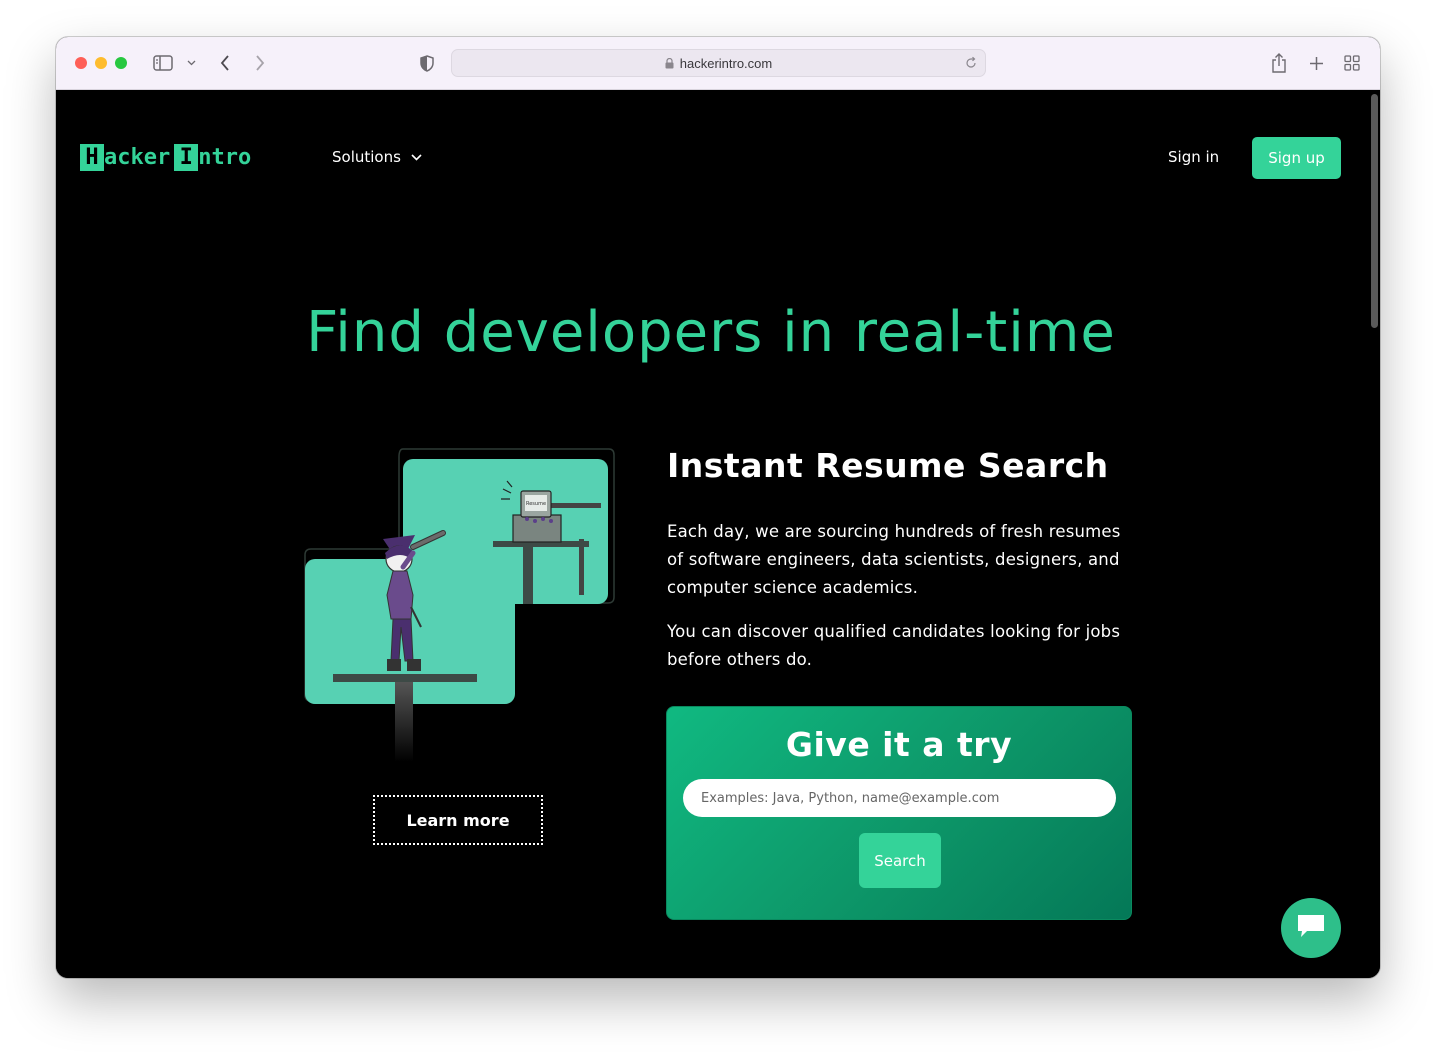  What do you see at coordinates (1296, 158) in the screenshot?
I see `sign-up-button: Sign up` at bounding box center [1296, 158].